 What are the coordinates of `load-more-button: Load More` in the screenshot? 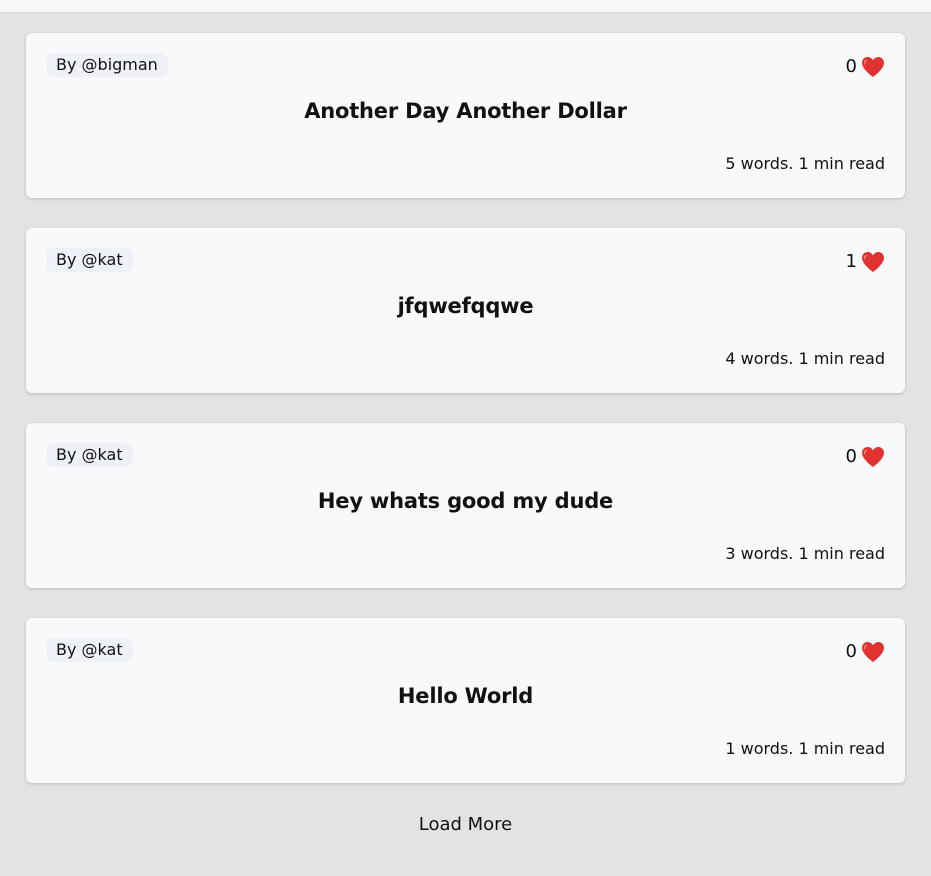 It's located at (466, 824).